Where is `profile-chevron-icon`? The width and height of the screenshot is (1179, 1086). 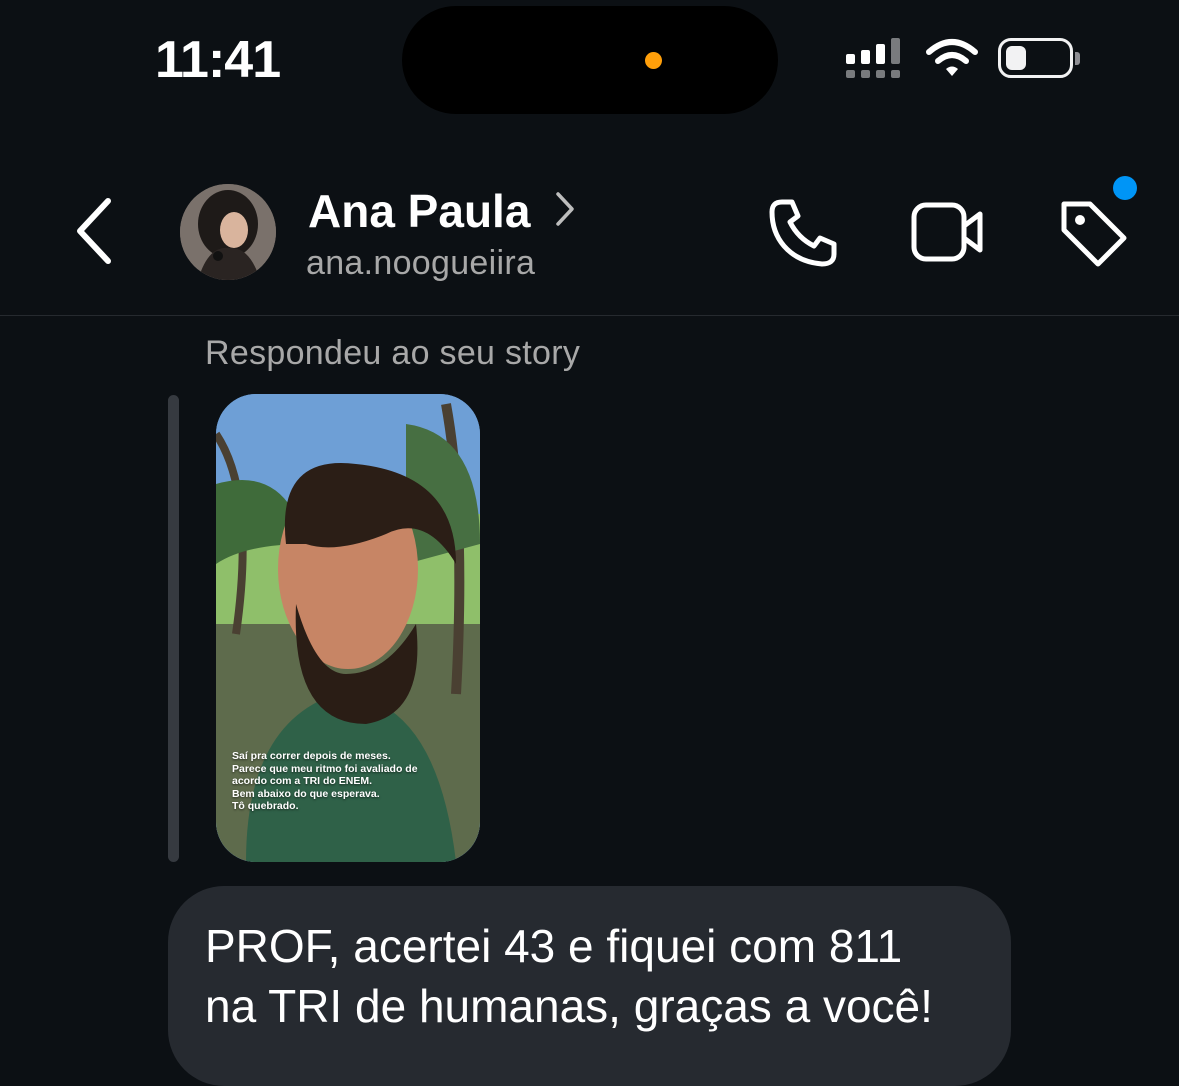
profile-chevron-icon is located at coordinates (565, 209).